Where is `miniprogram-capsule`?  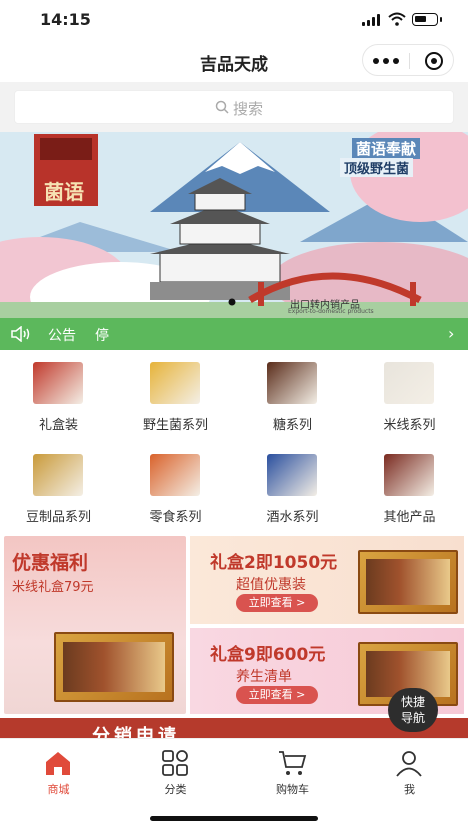
miniprogram-capsule is located at coordinates (408, 60).